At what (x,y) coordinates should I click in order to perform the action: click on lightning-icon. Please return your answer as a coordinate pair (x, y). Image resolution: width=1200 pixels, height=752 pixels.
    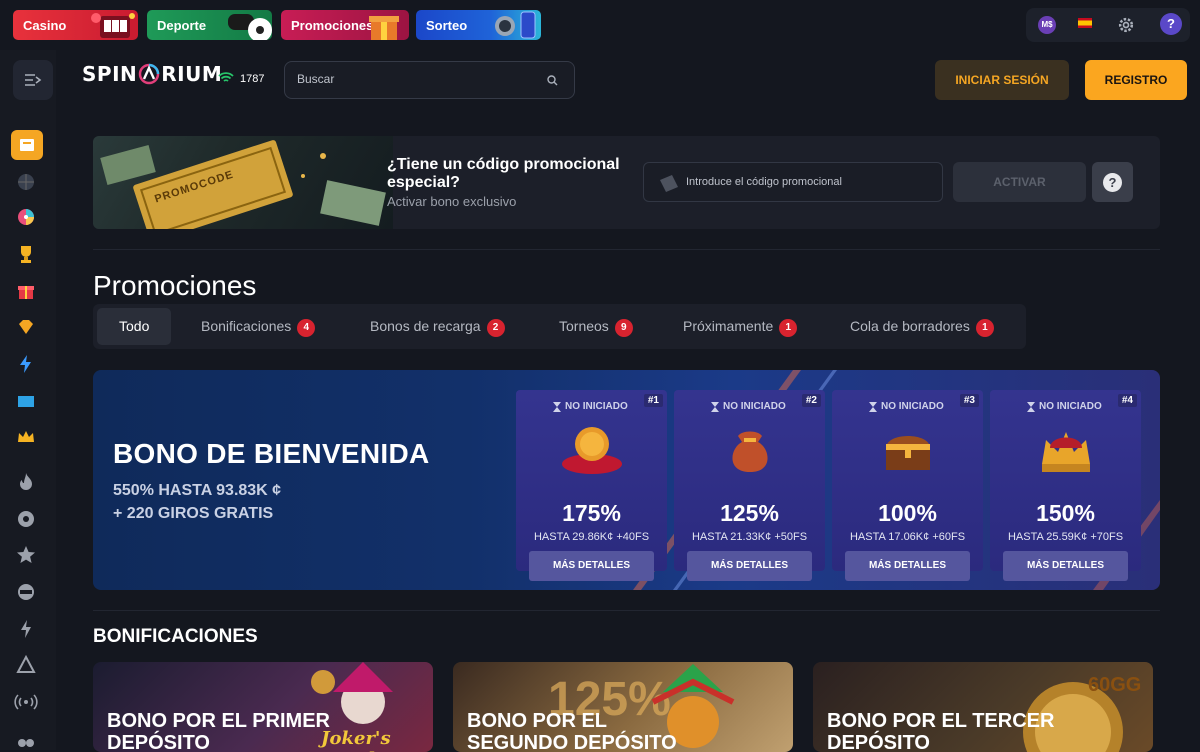
    Looking at the image, I should click on (26, 364).